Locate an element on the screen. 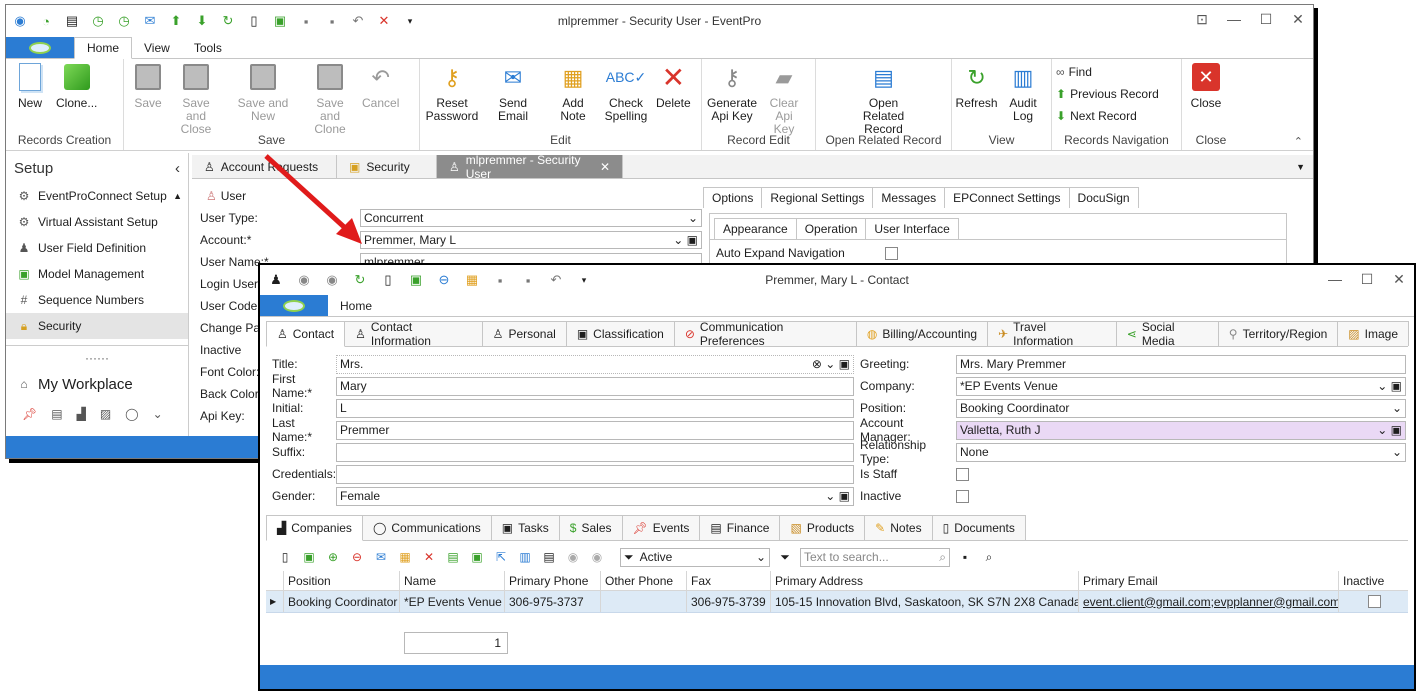  my-workplace-button: ⌂ My Workplace is located at coordinates (97, 384).